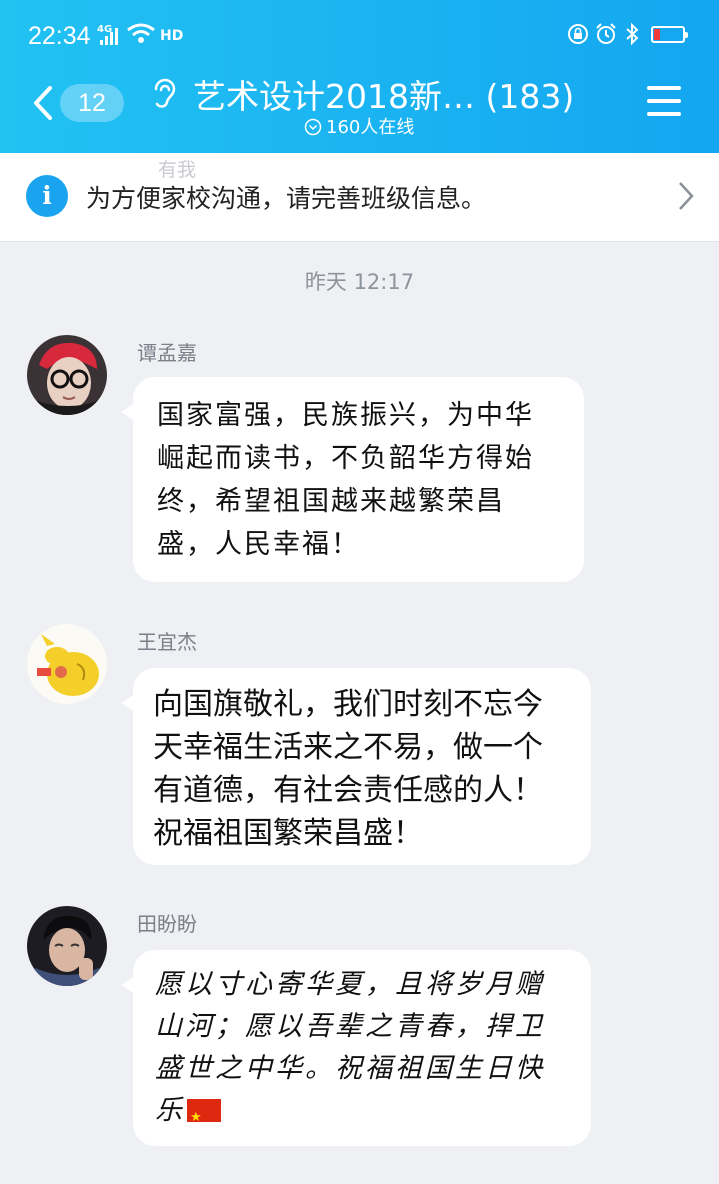 This screenshot has height=1184, width=719. What do you see at coordinates (110, 36) in the screenshot?
I see `signal-icon` at bounding box center [110, 36].